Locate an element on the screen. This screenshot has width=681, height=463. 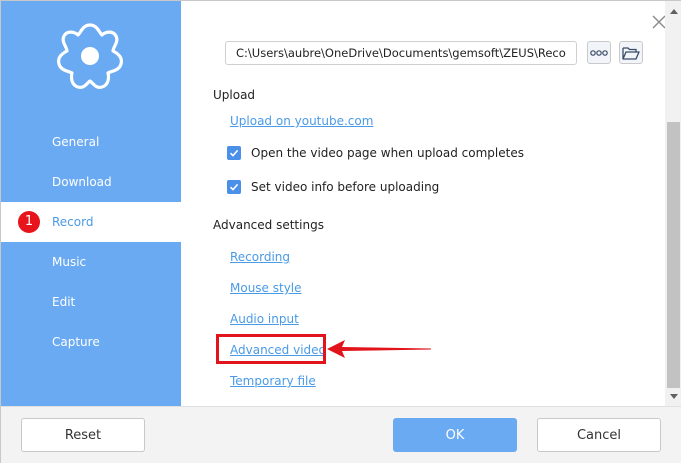
upload-youtube-link: Upload on youtube.com is located at coordinates (301, 121).